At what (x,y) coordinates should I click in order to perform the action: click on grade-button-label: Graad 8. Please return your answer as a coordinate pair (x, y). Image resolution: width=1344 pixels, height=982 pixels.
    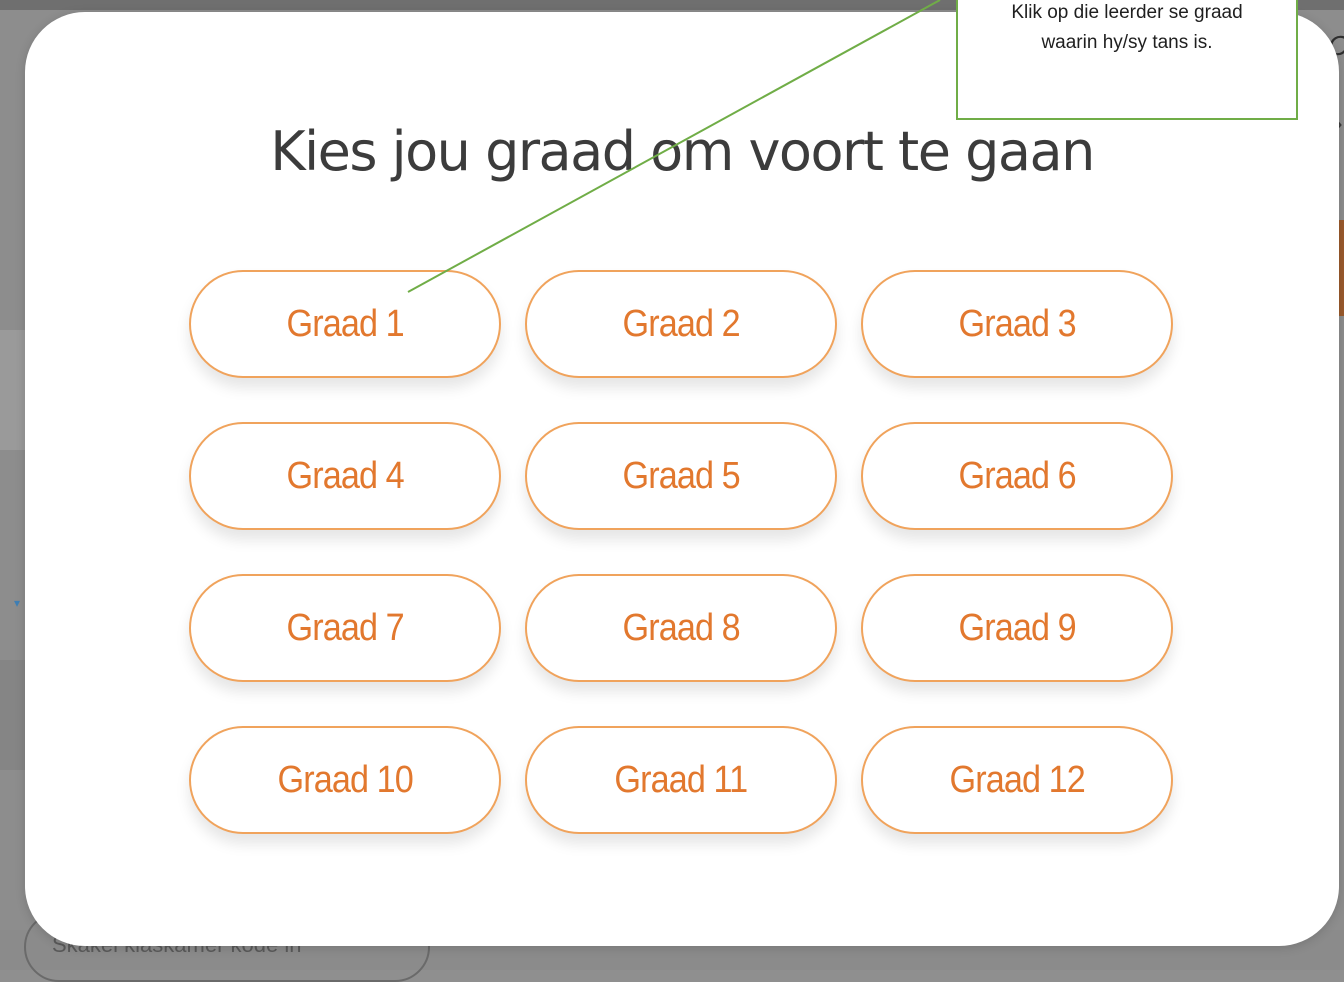
    Looking at the image, I should click on (681, 627).